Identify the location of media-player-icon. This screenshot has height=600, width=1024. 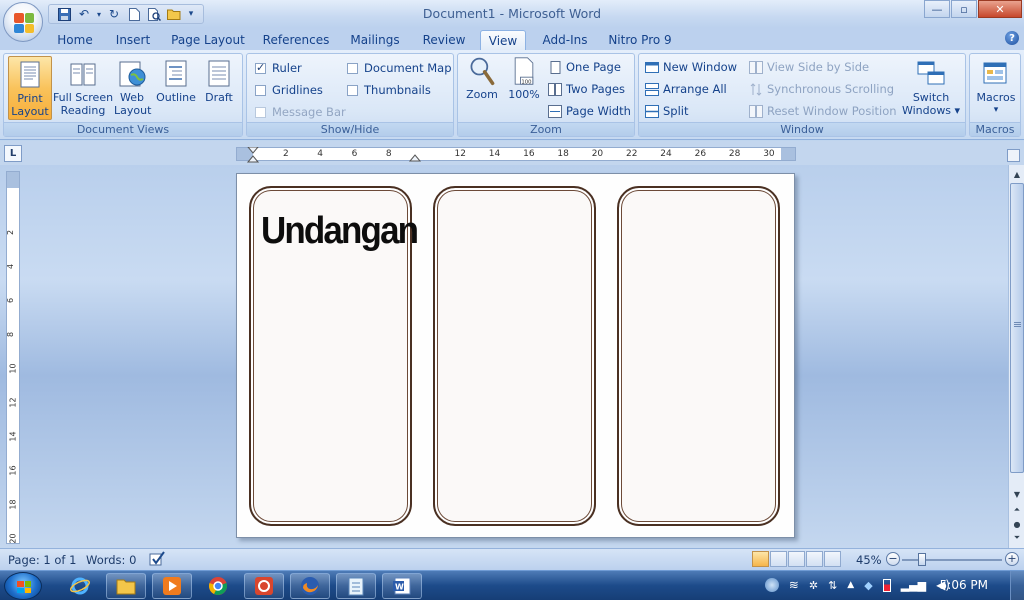
(172, 586).